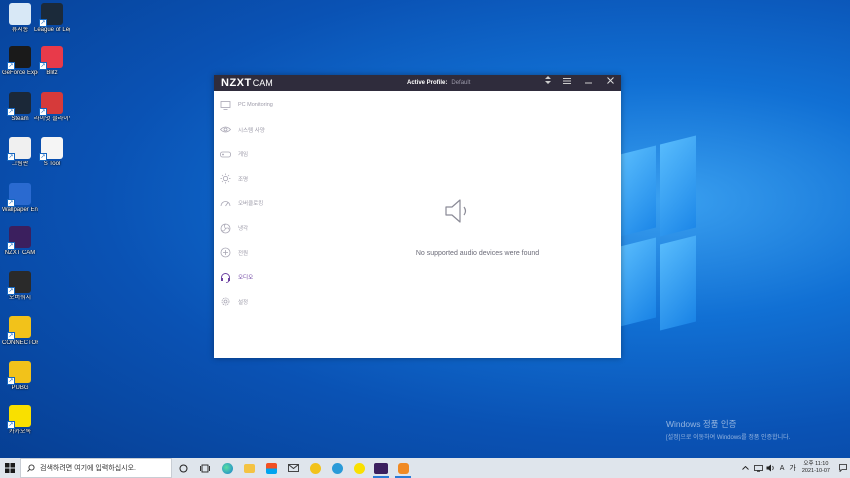 Image resolution: width=850 pixels, height=478 pixels. Describe the element at coordinates (234, 302) in the screenshot. I see `sidebar-item: 설정` at that location.